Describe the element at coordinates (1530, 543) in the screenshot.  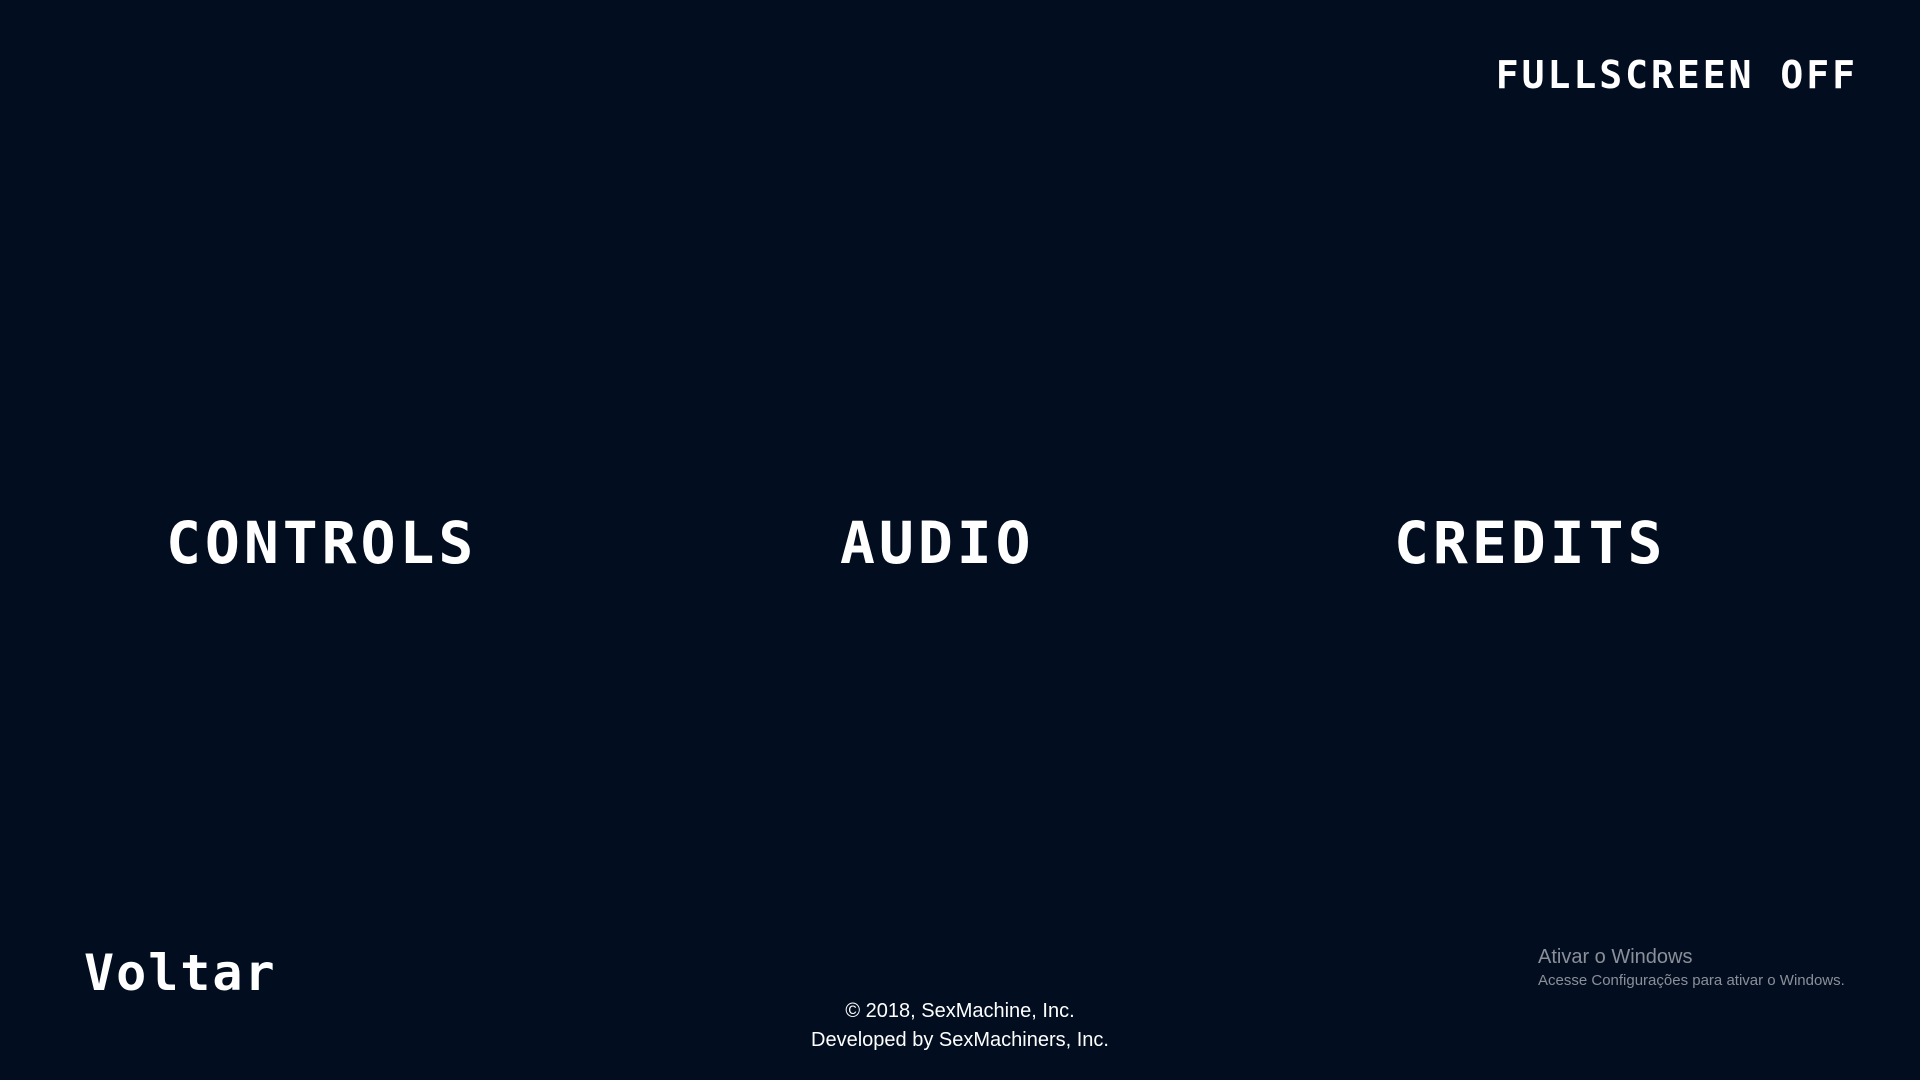
I see `menu-item-credits: CREDITS` at that location.